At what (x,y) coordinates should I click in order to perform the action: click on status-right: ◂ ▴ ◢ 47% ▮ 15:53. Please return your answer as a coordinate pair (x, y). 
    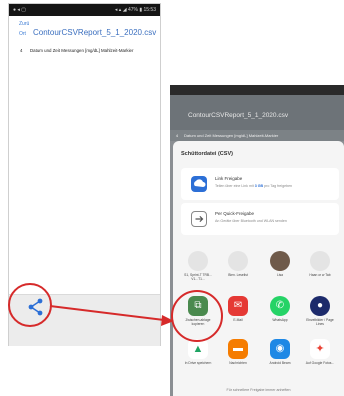
    Looking at the image, I should click on (135, 10).